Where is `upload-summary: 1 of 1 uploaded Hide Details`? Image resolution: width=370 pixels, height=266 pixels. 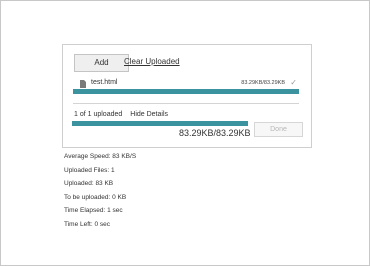
upload-summary: 1 of 1 uploaded Hide Details is located at coordinates (121, 114).